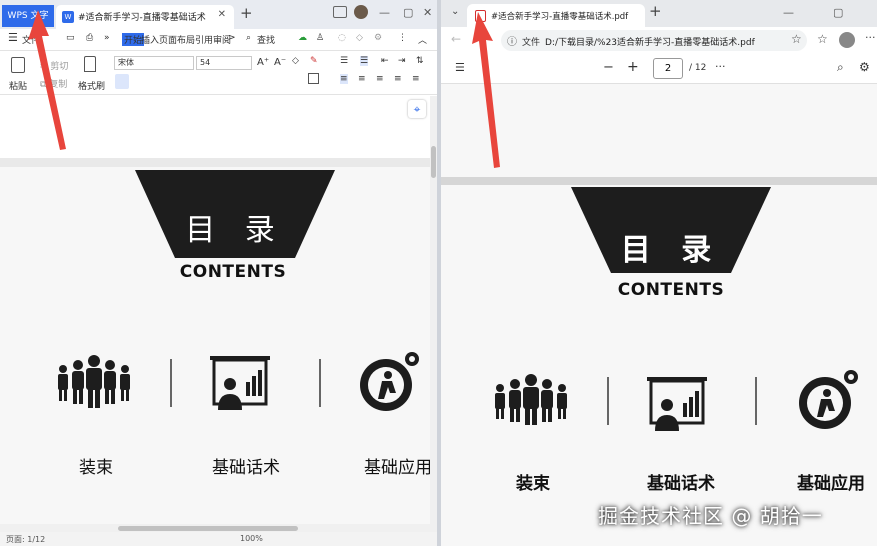 The width and height of the screenshot is (877, 546). I want to click on back-icon: ←, so click(456, 39).